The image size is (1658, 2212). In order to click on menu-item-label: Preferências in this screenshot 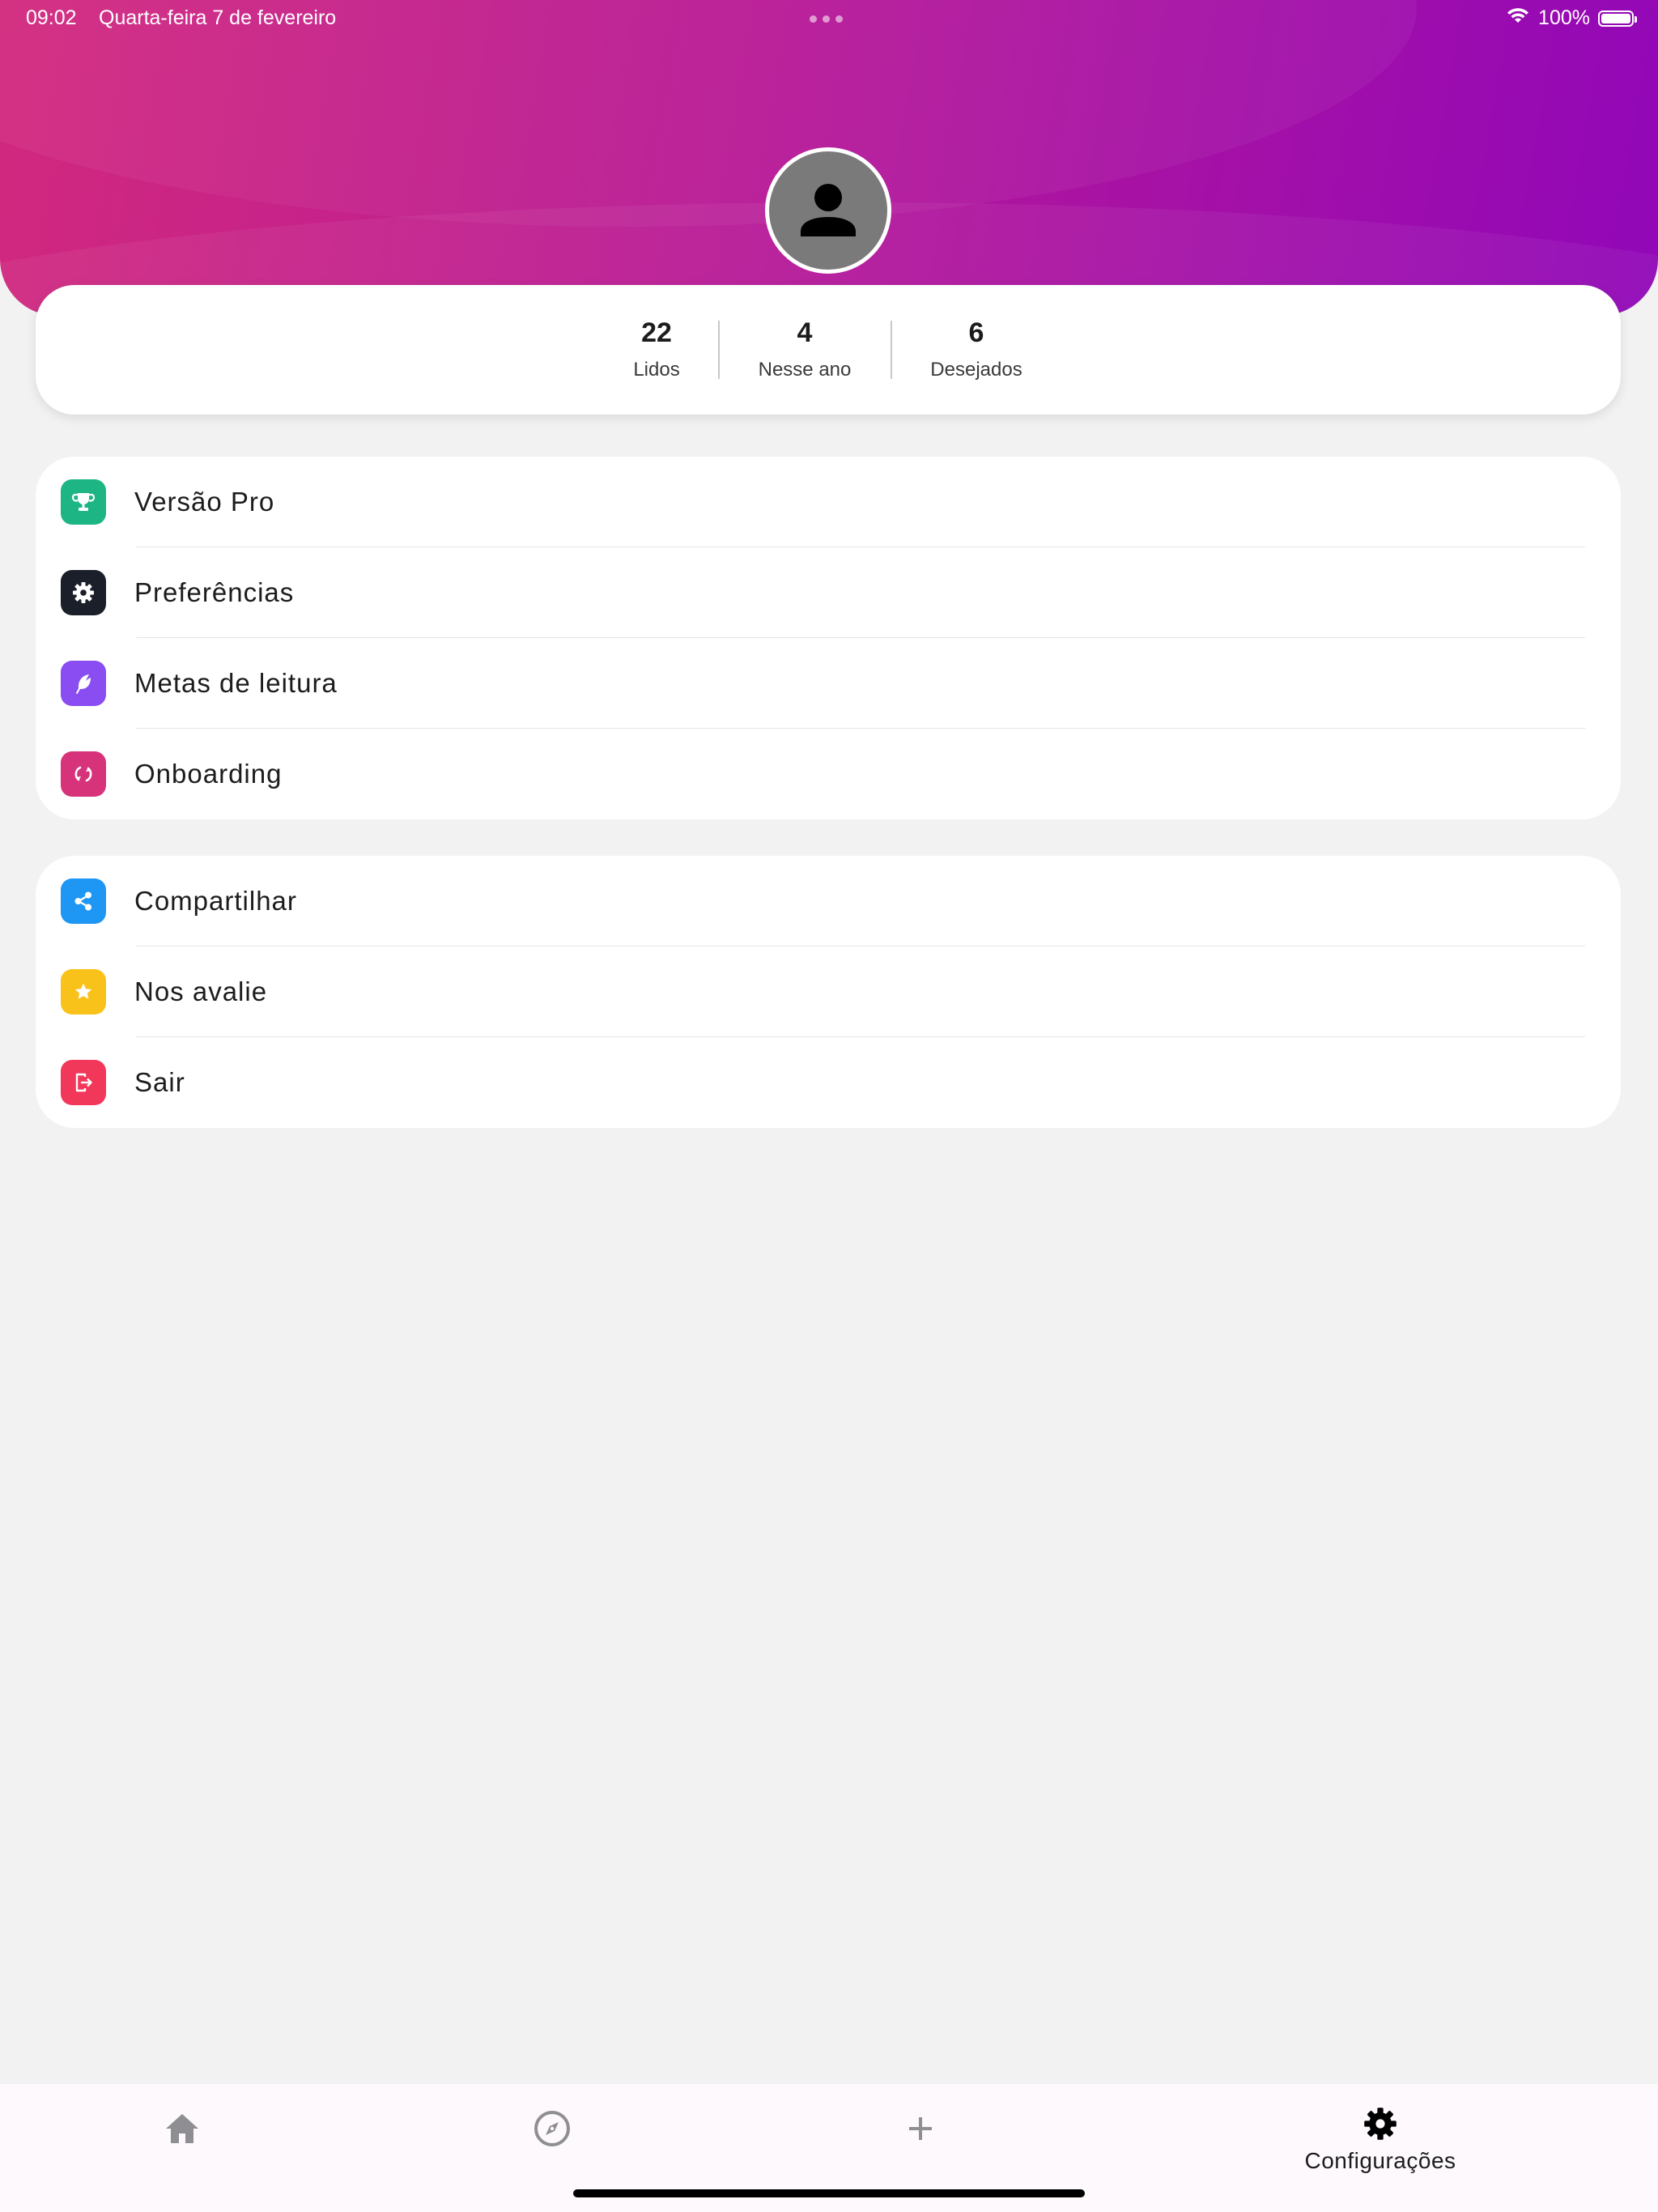, I will do `click(214, 592)`.